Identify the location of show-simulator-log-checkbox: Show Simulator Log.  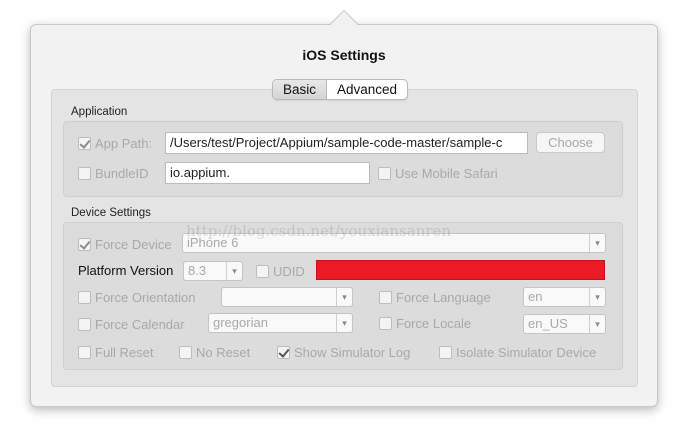
(343, 352).